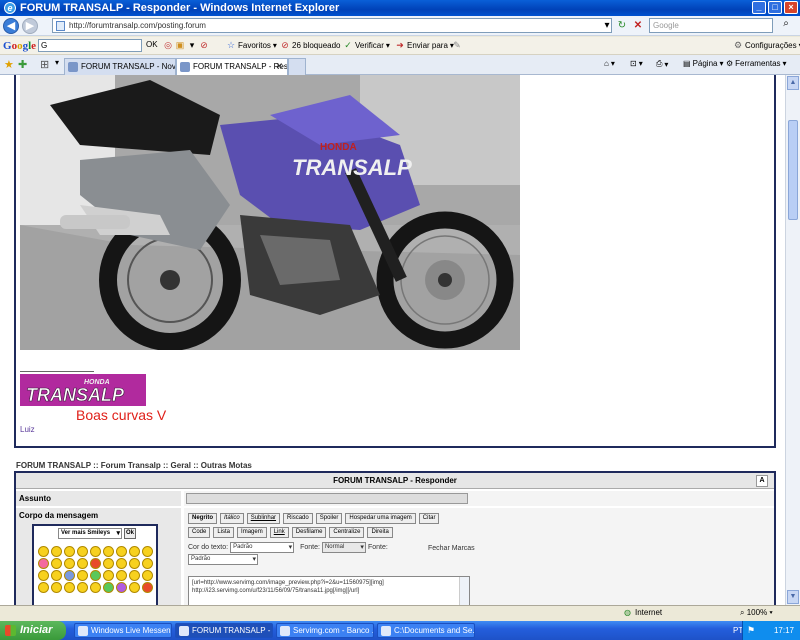 Image resolution: width=800 pixels, height=640 pixels. What do you see at coordinates (622, 26) in the screenshot?
I see `refresh-icon: ↻` at bounding box center [622, 26].